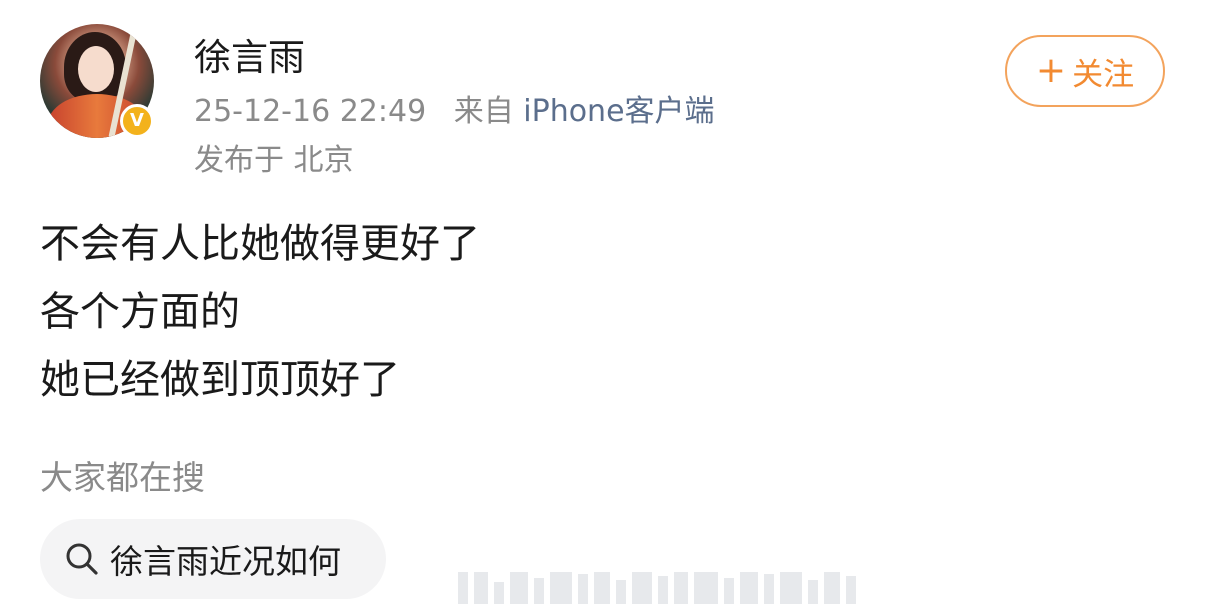 This screenshot has height=616, width=1205. Describe the element at coordinates (137, 121) in the screenshot. I see `verified-badge-icon: V` at that location.